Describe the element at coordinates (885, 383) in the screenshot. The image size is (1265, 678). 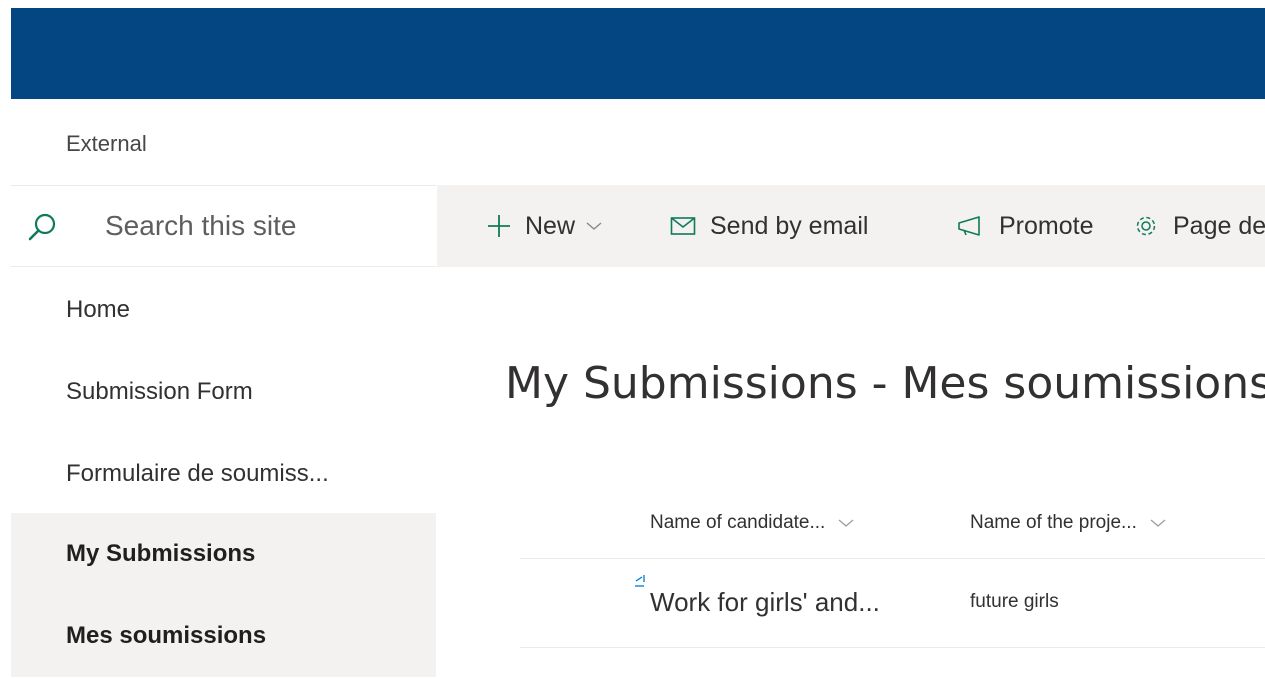
I see `page-title: My Submissions - Mes soumissions` at that location.